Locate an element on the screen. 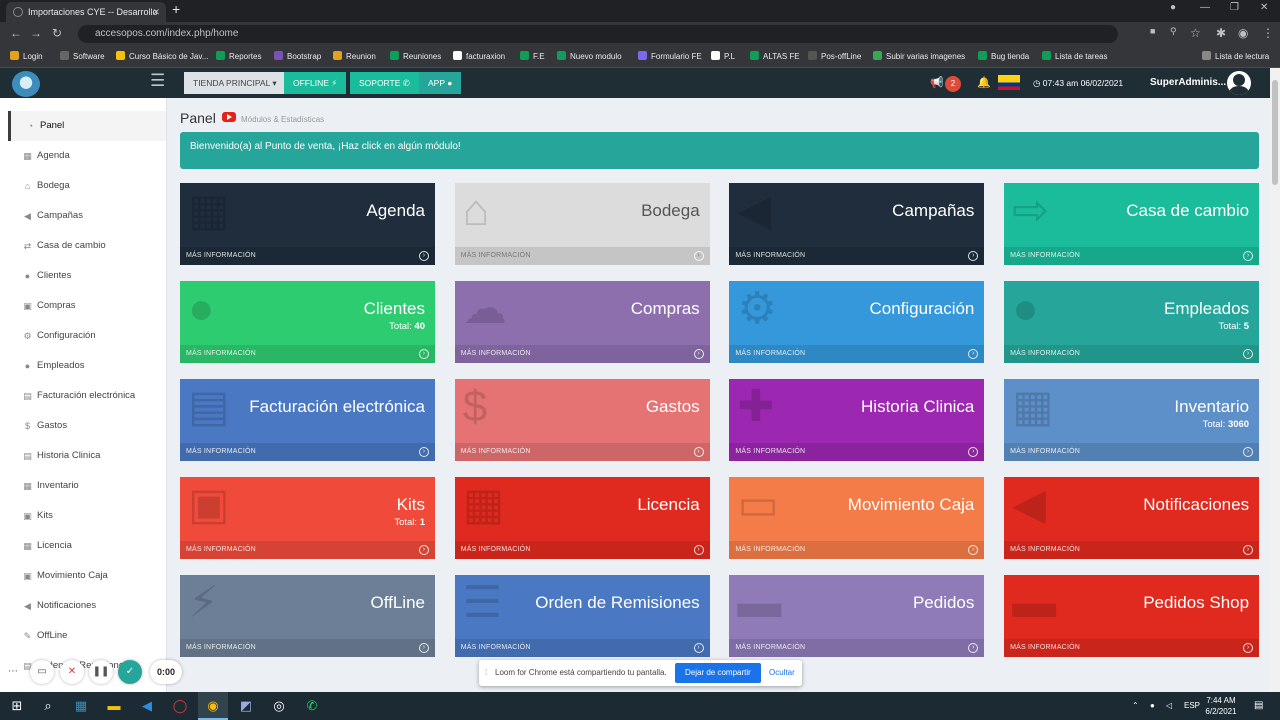 The image size is (1280, 720). bell-icon: 🔔 is located at coordinates (984, 83).